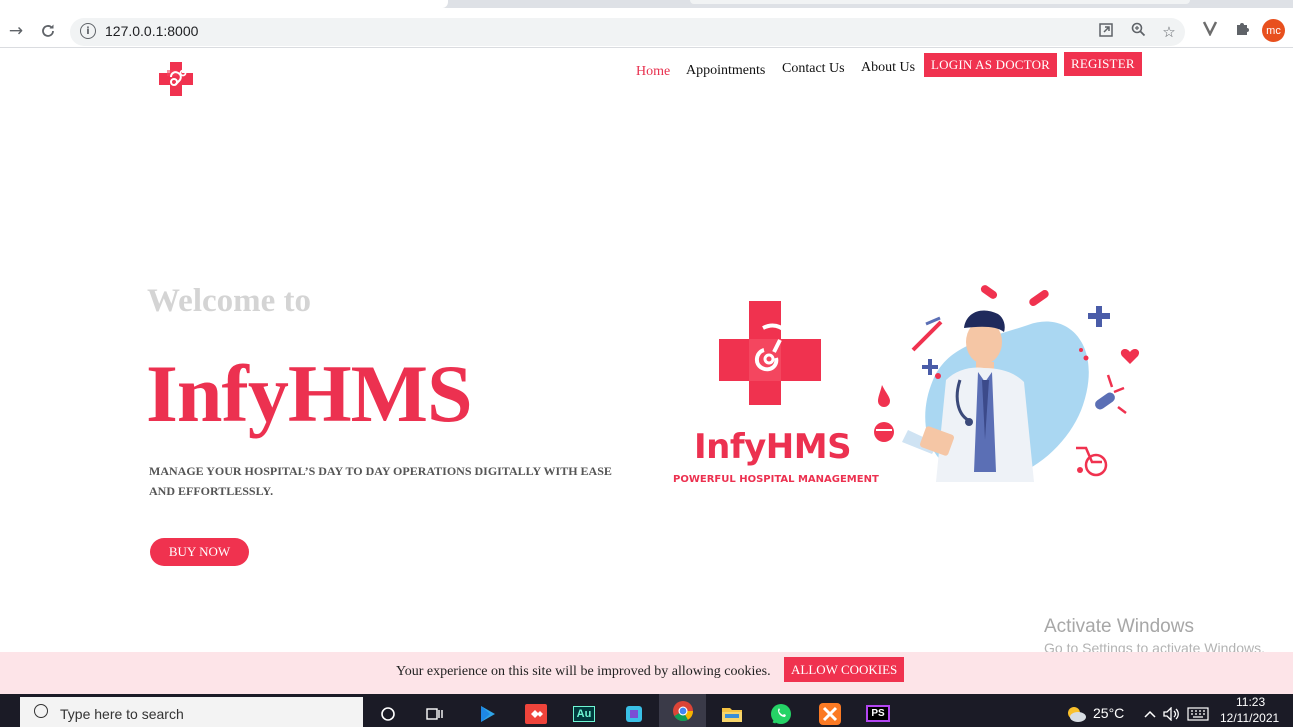 This screenshot has width=1293, height=727. Describe the element at coordinates (1250, 702) in the screenshot. I see `clock-time: 11:23` at that location.